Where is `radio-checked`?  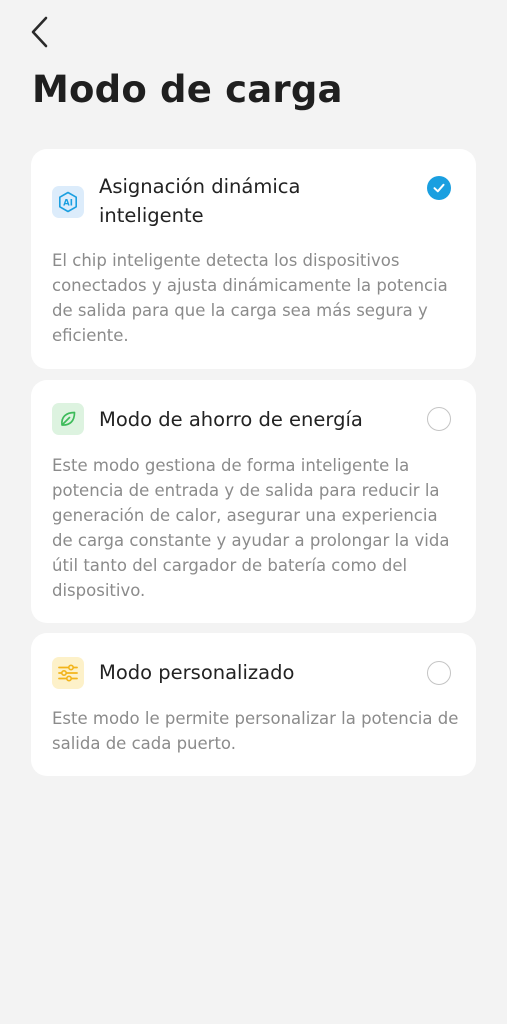 radio-checked is located at coordinates (439, 188).